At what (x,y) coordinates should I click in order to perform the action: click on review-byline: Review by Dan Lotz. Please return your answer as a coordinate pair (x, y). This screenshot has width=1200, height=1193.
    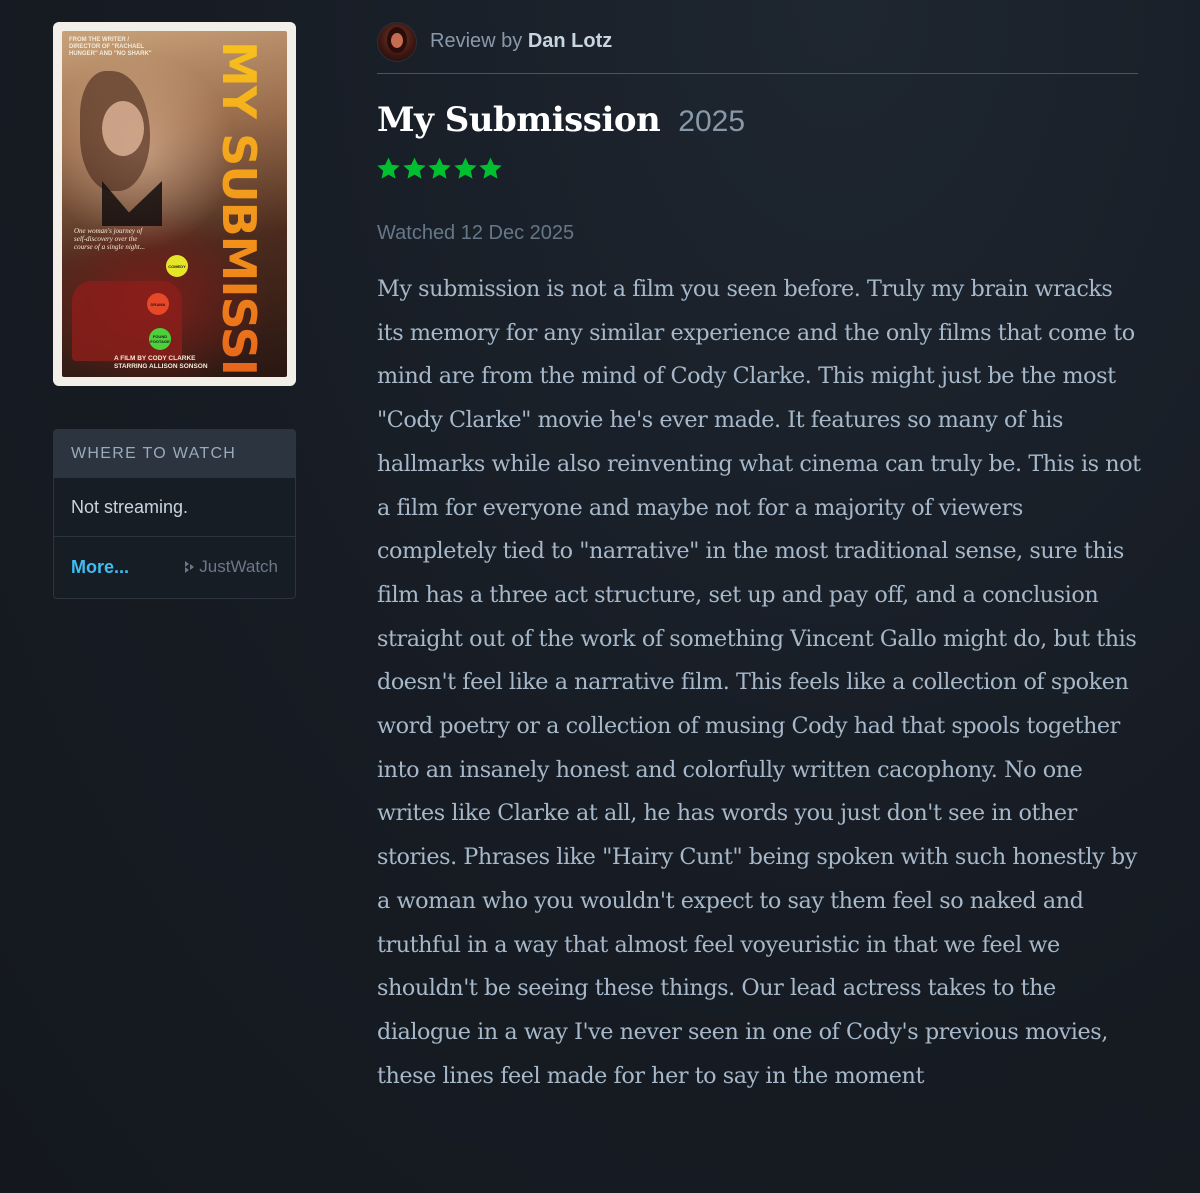
    Looking at the image, I should click on (521, 41).